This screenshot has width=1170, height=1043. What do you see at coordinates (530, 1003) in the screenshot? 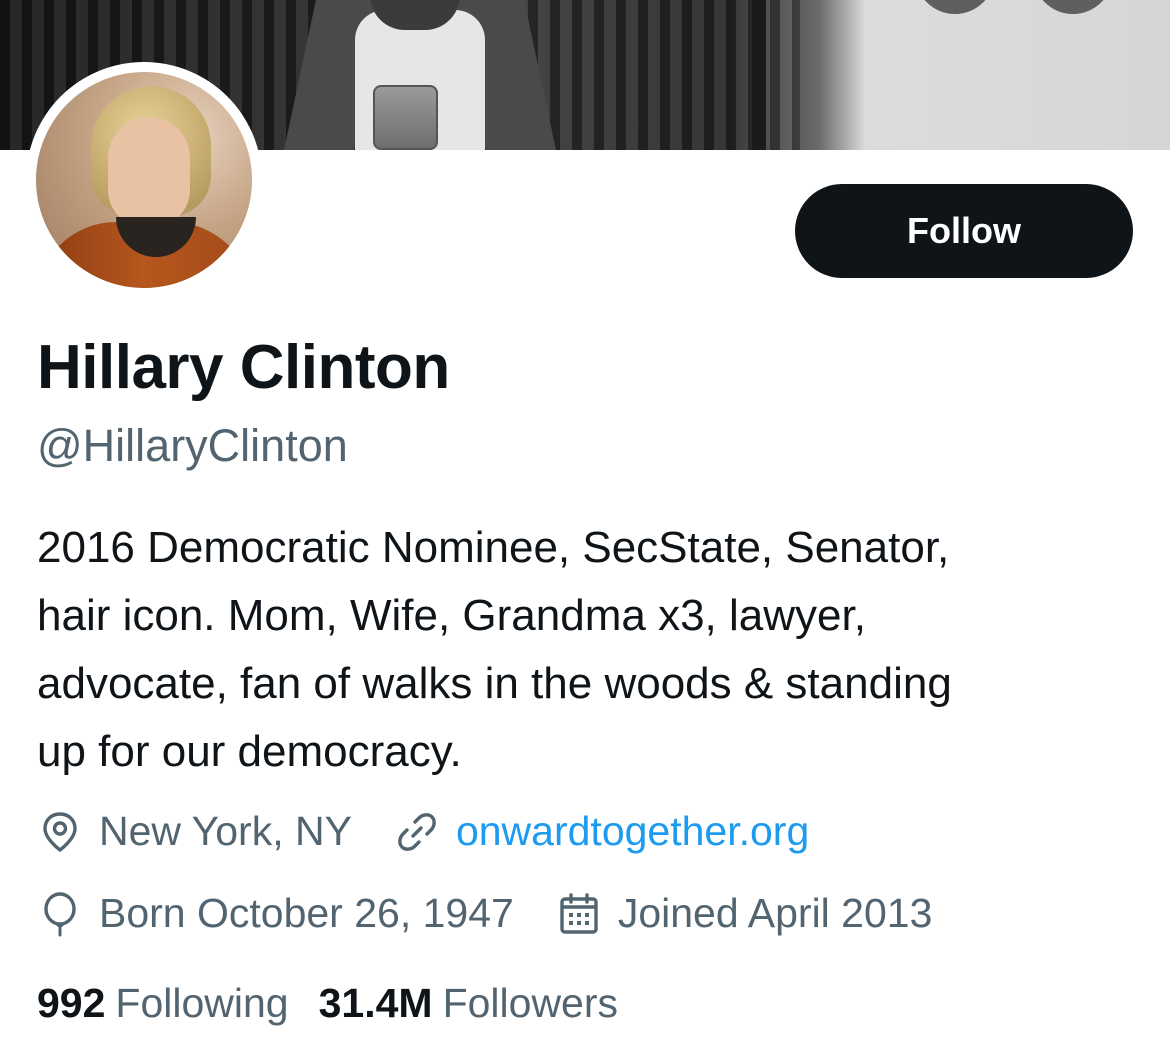
I see `followers-label: Followers` at bounding box center [530, 1003].